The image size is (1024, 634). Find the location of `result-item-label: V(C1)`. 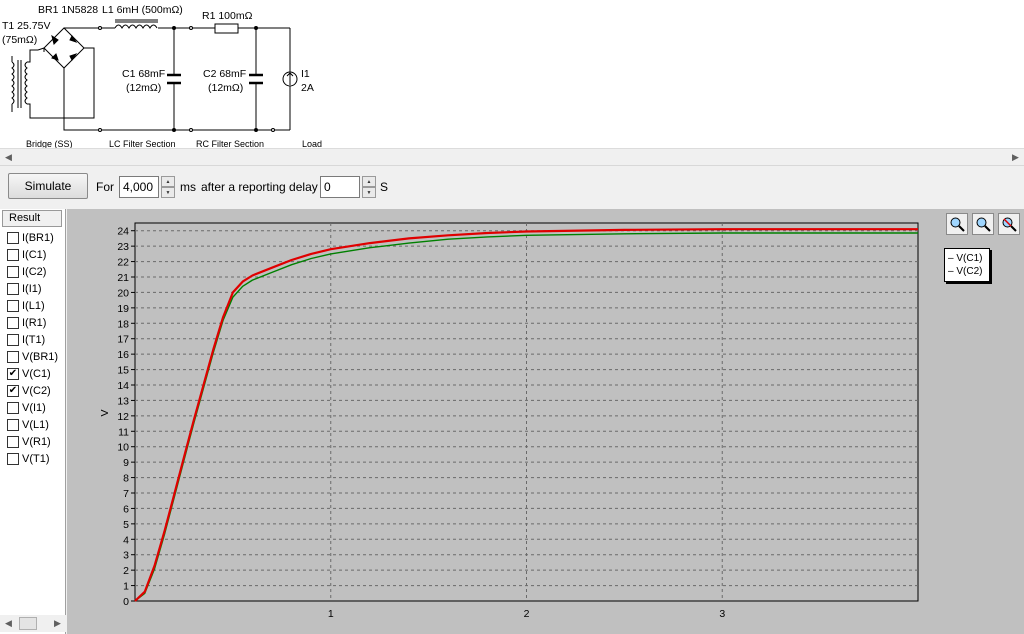

result-item-label: V(C1) is located at coordinates (36, 374).